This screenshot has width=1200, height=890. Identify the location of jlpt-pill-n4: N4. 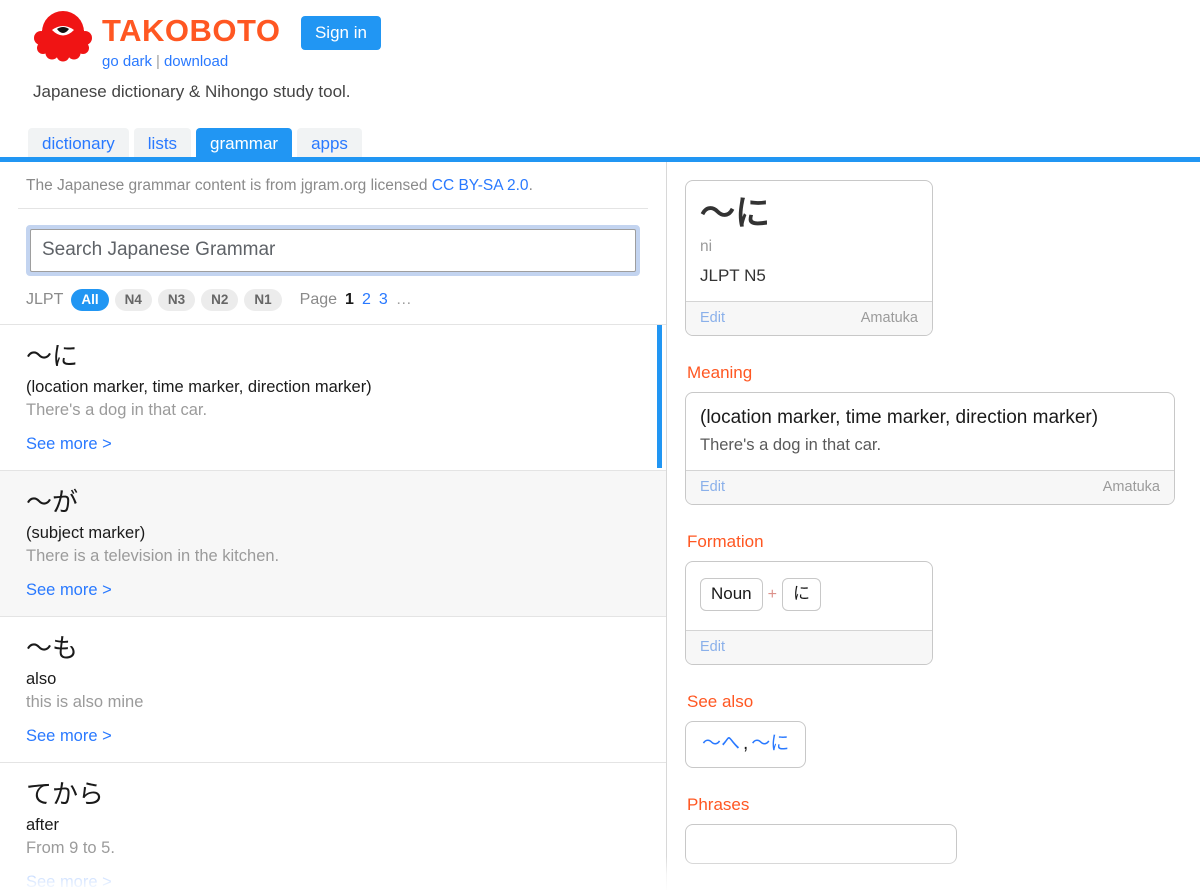
(133, 300).